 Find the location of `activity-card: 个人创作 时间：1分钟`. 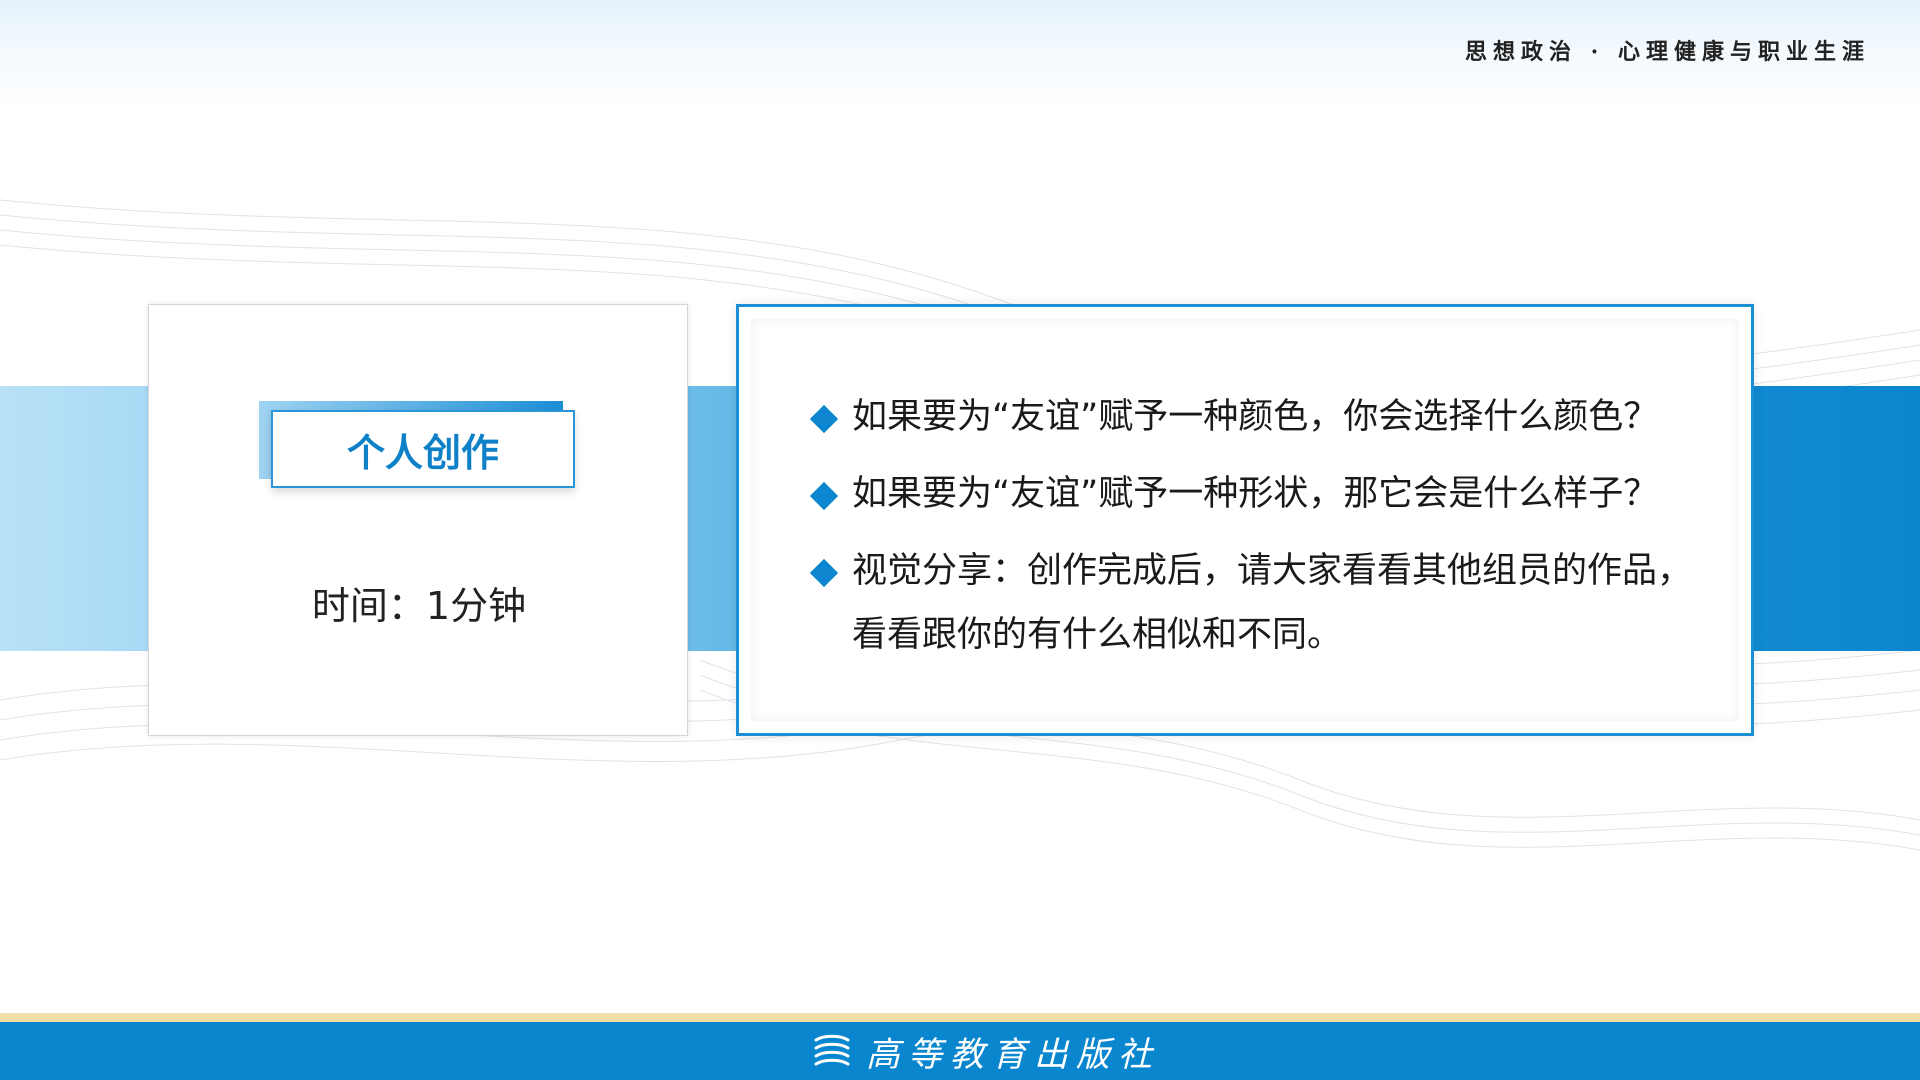

activity-card: 个人创作 时间：1分钟 is located at coordinates (418, 520).